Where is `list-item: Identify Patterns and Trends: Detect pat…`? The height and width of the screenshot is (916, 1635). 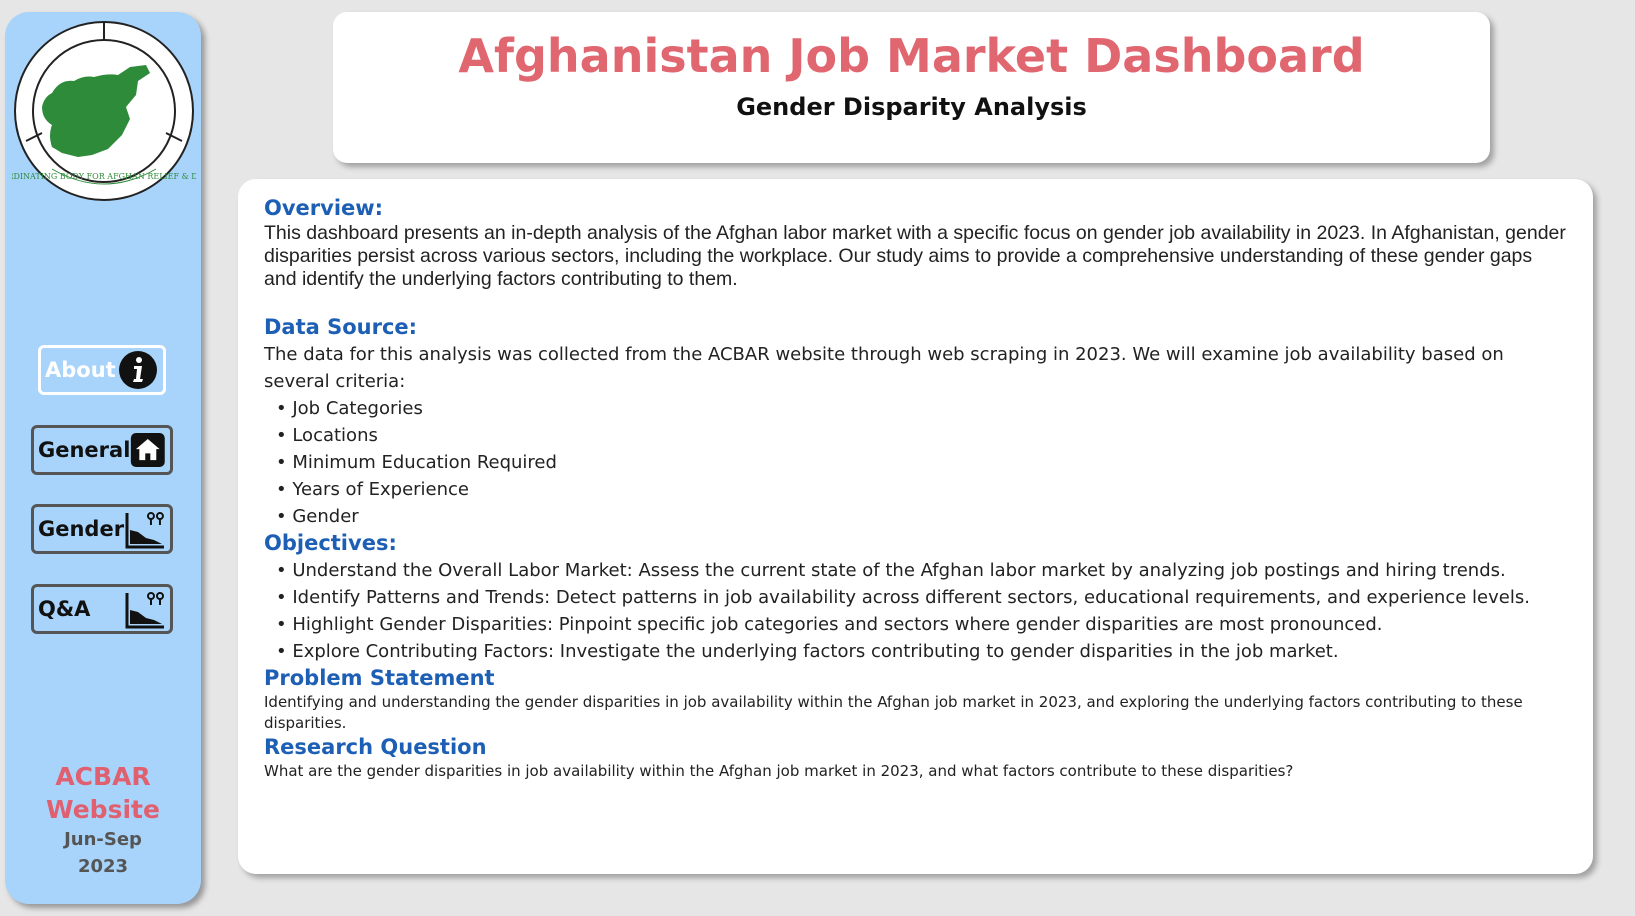 list-item: Identify Patterns and Trends: Detect pat… is located at coordinates (915, 597).